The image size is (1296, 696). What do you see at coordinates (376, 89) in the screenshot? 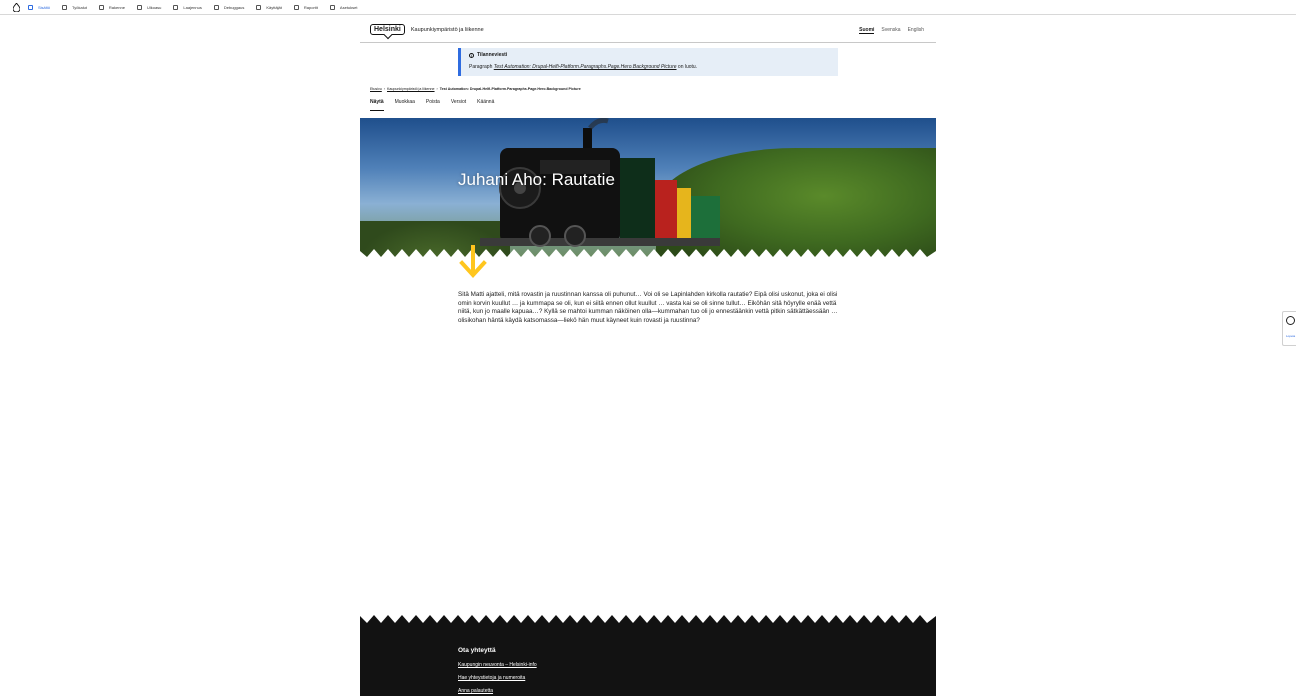
I see `breadcrumb-home: Etusivu` at bounding box center [376, 89].